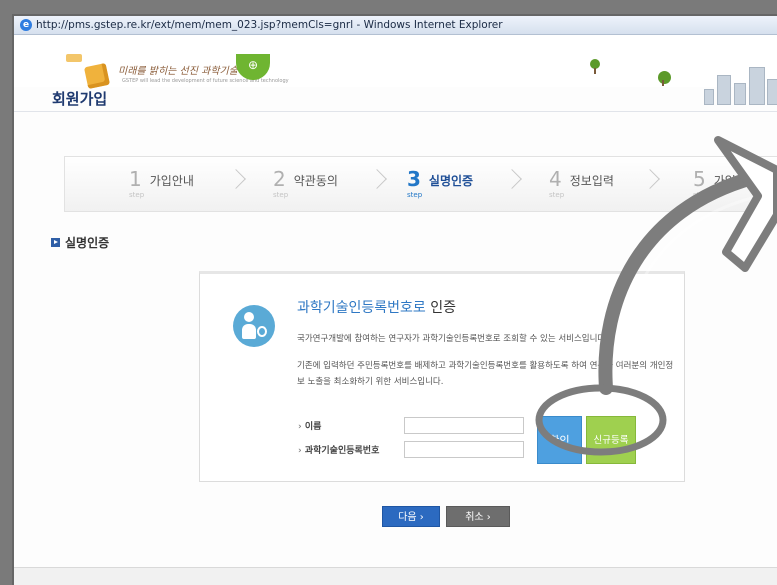 Image resolution: width=777 pixels, height=585 pixels. Describe the element at coordinates (87, 243) in the screenshot. I see `section-title: 실명인증` at that location.